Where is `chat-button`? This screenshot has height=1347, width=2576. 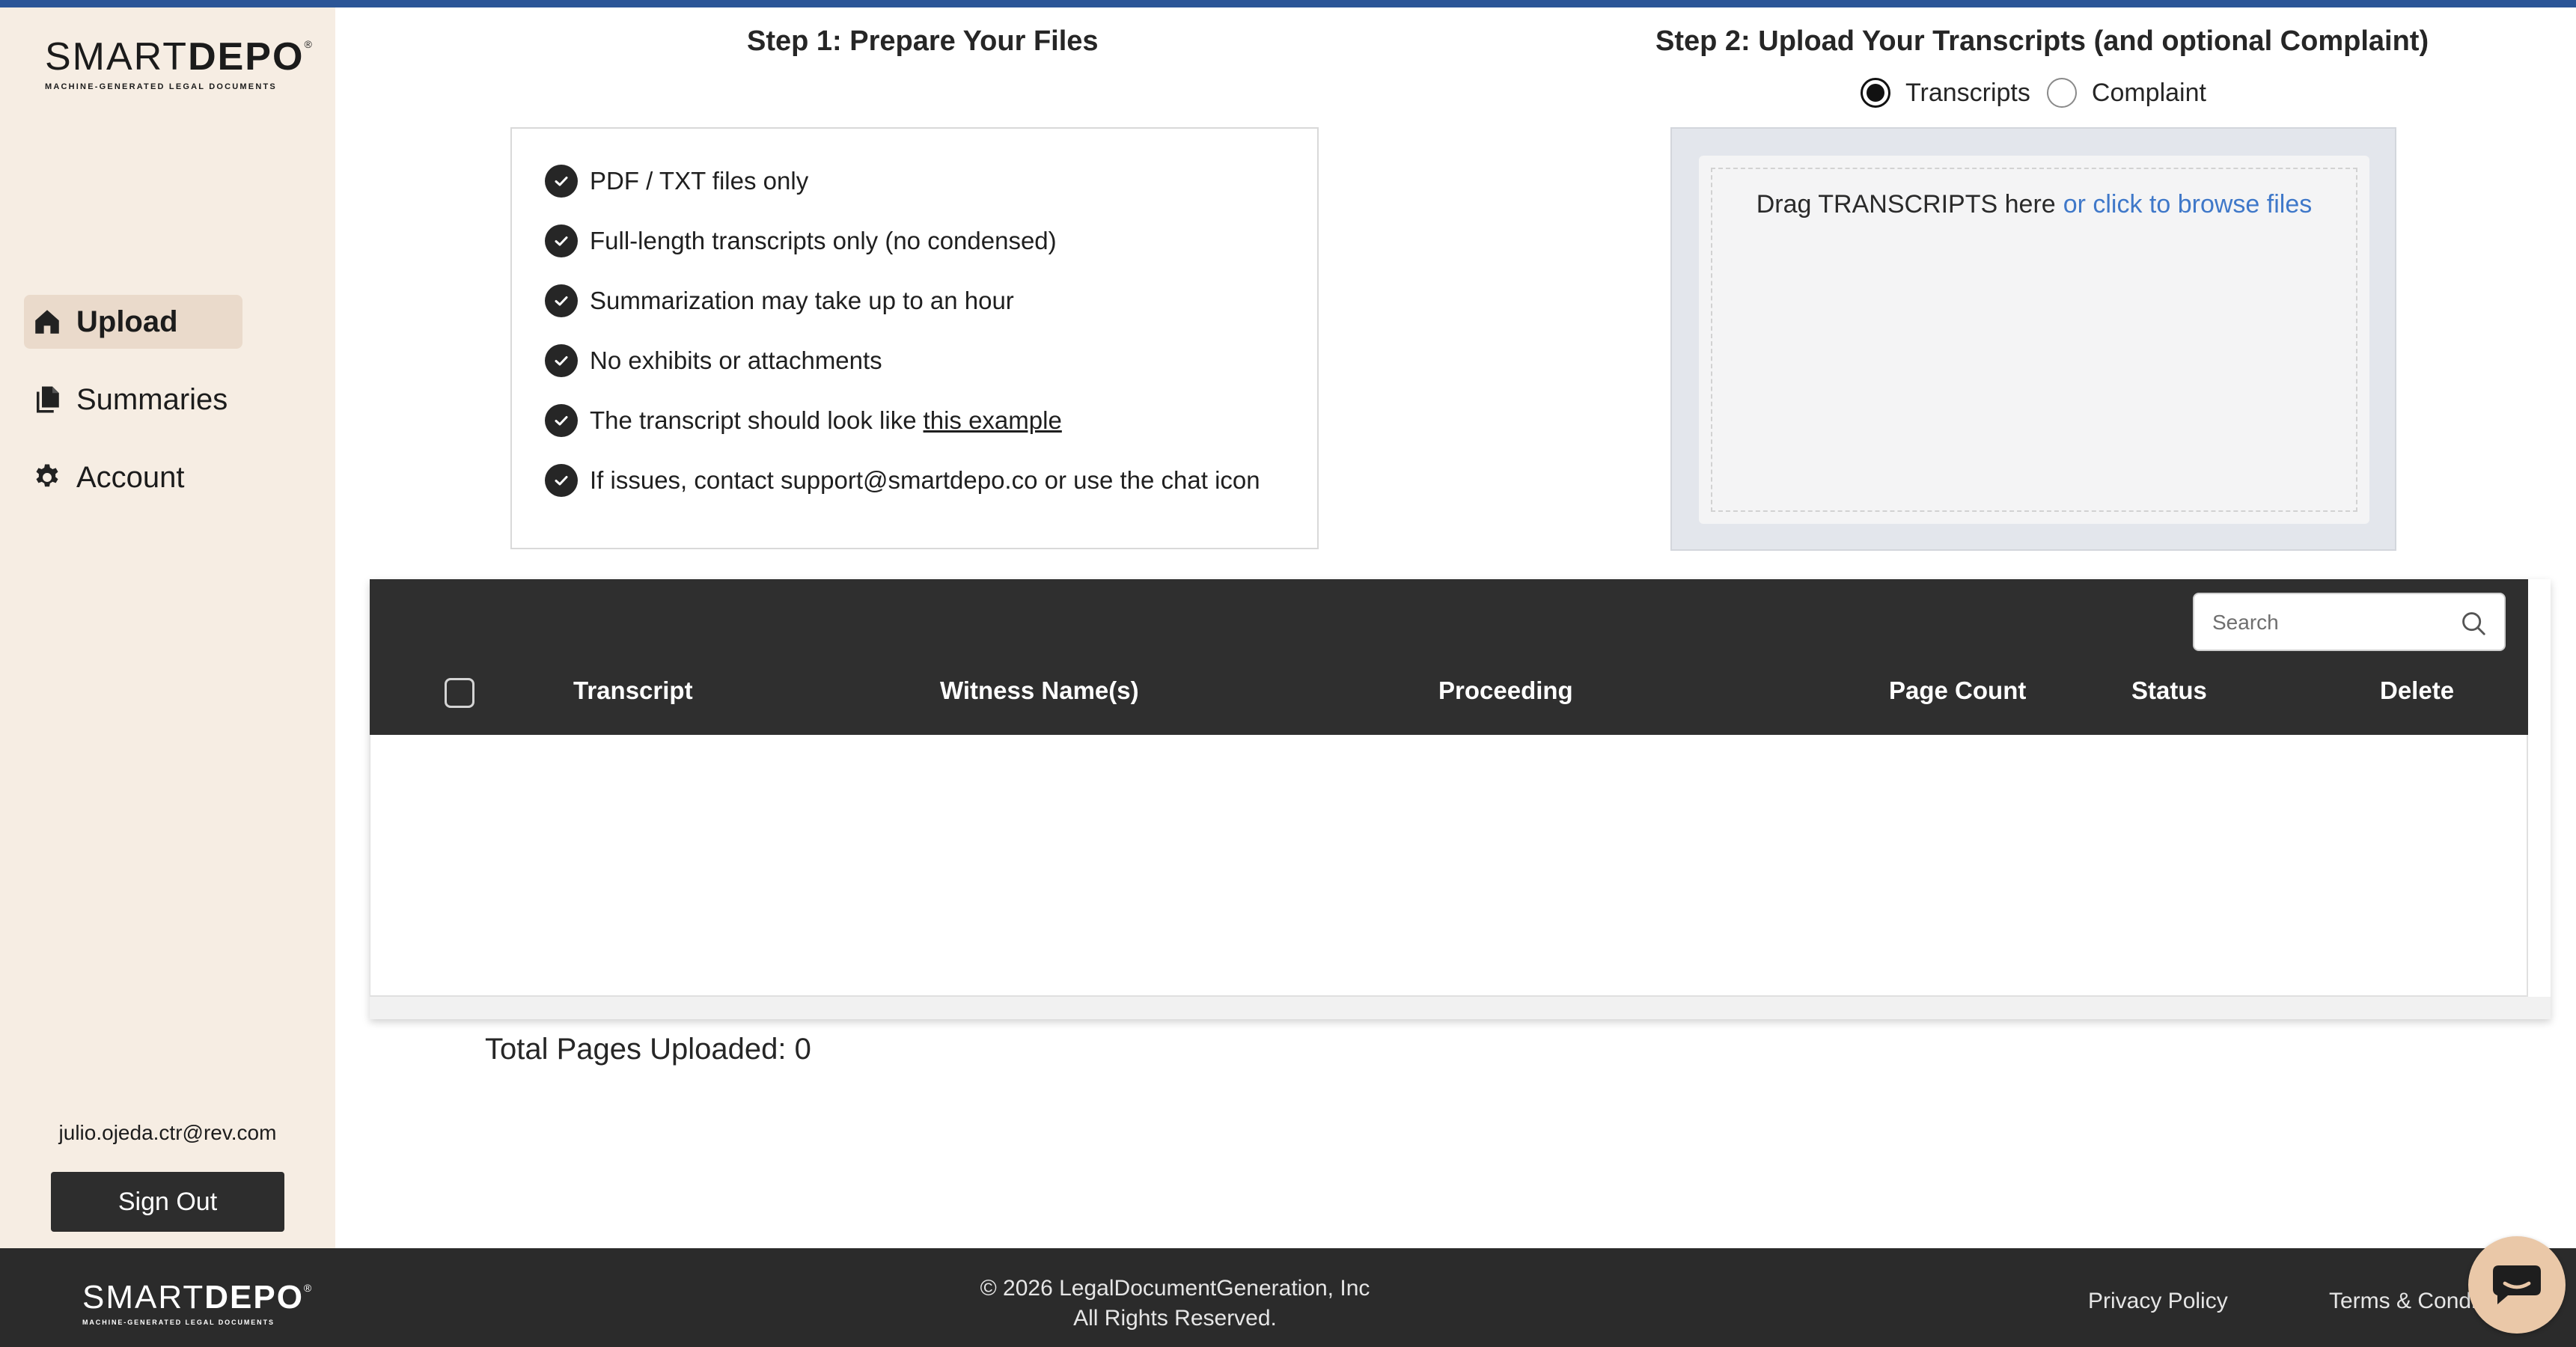
chat-button is located at coordinates (2517, 1285).